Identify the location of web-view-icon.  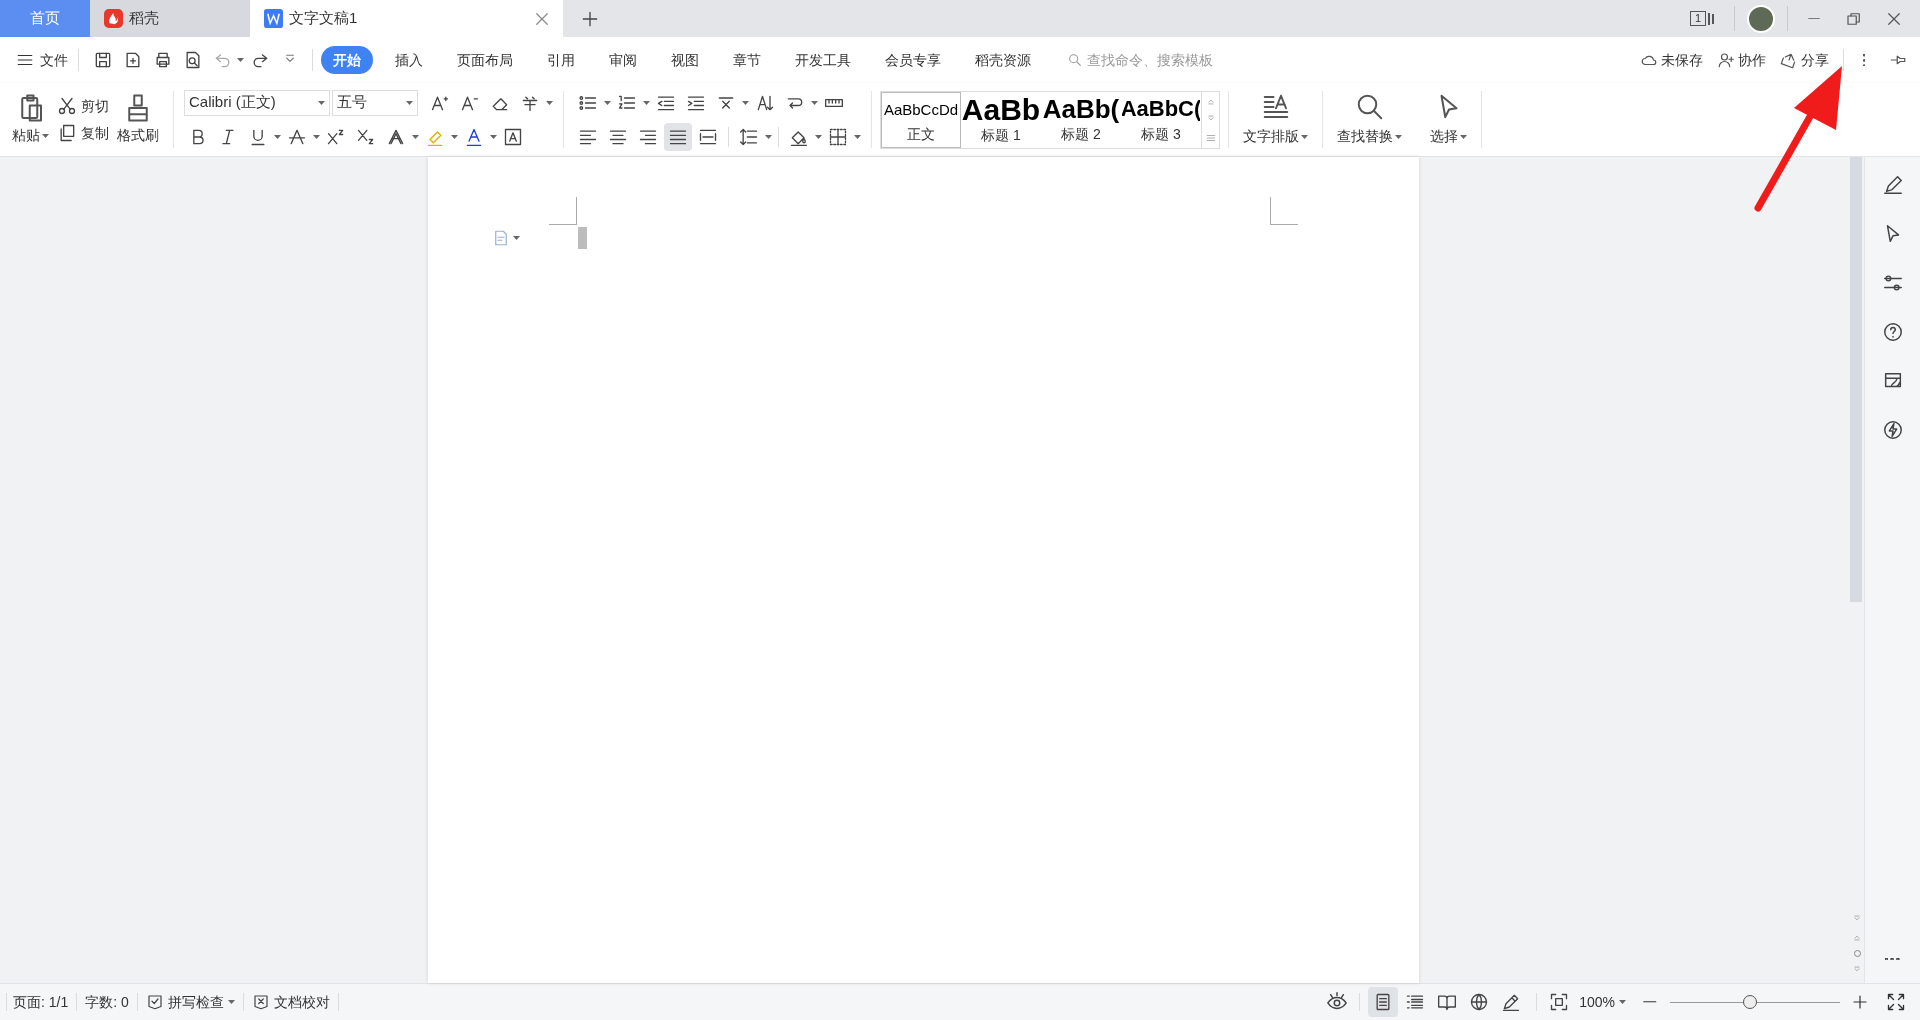
(1479, 1002).